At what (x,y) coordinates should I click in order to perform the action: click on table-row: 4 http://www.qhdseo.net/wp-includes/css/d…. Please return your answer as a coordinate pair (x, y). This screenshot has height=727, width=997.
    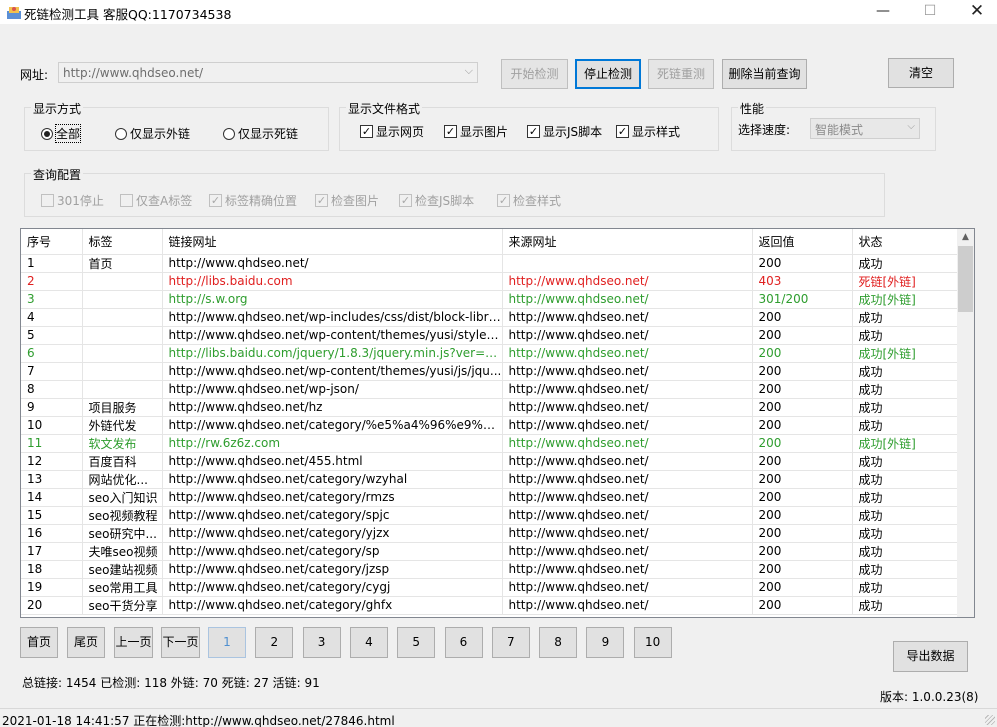
    Looking at the image, I should click on (489, 317).